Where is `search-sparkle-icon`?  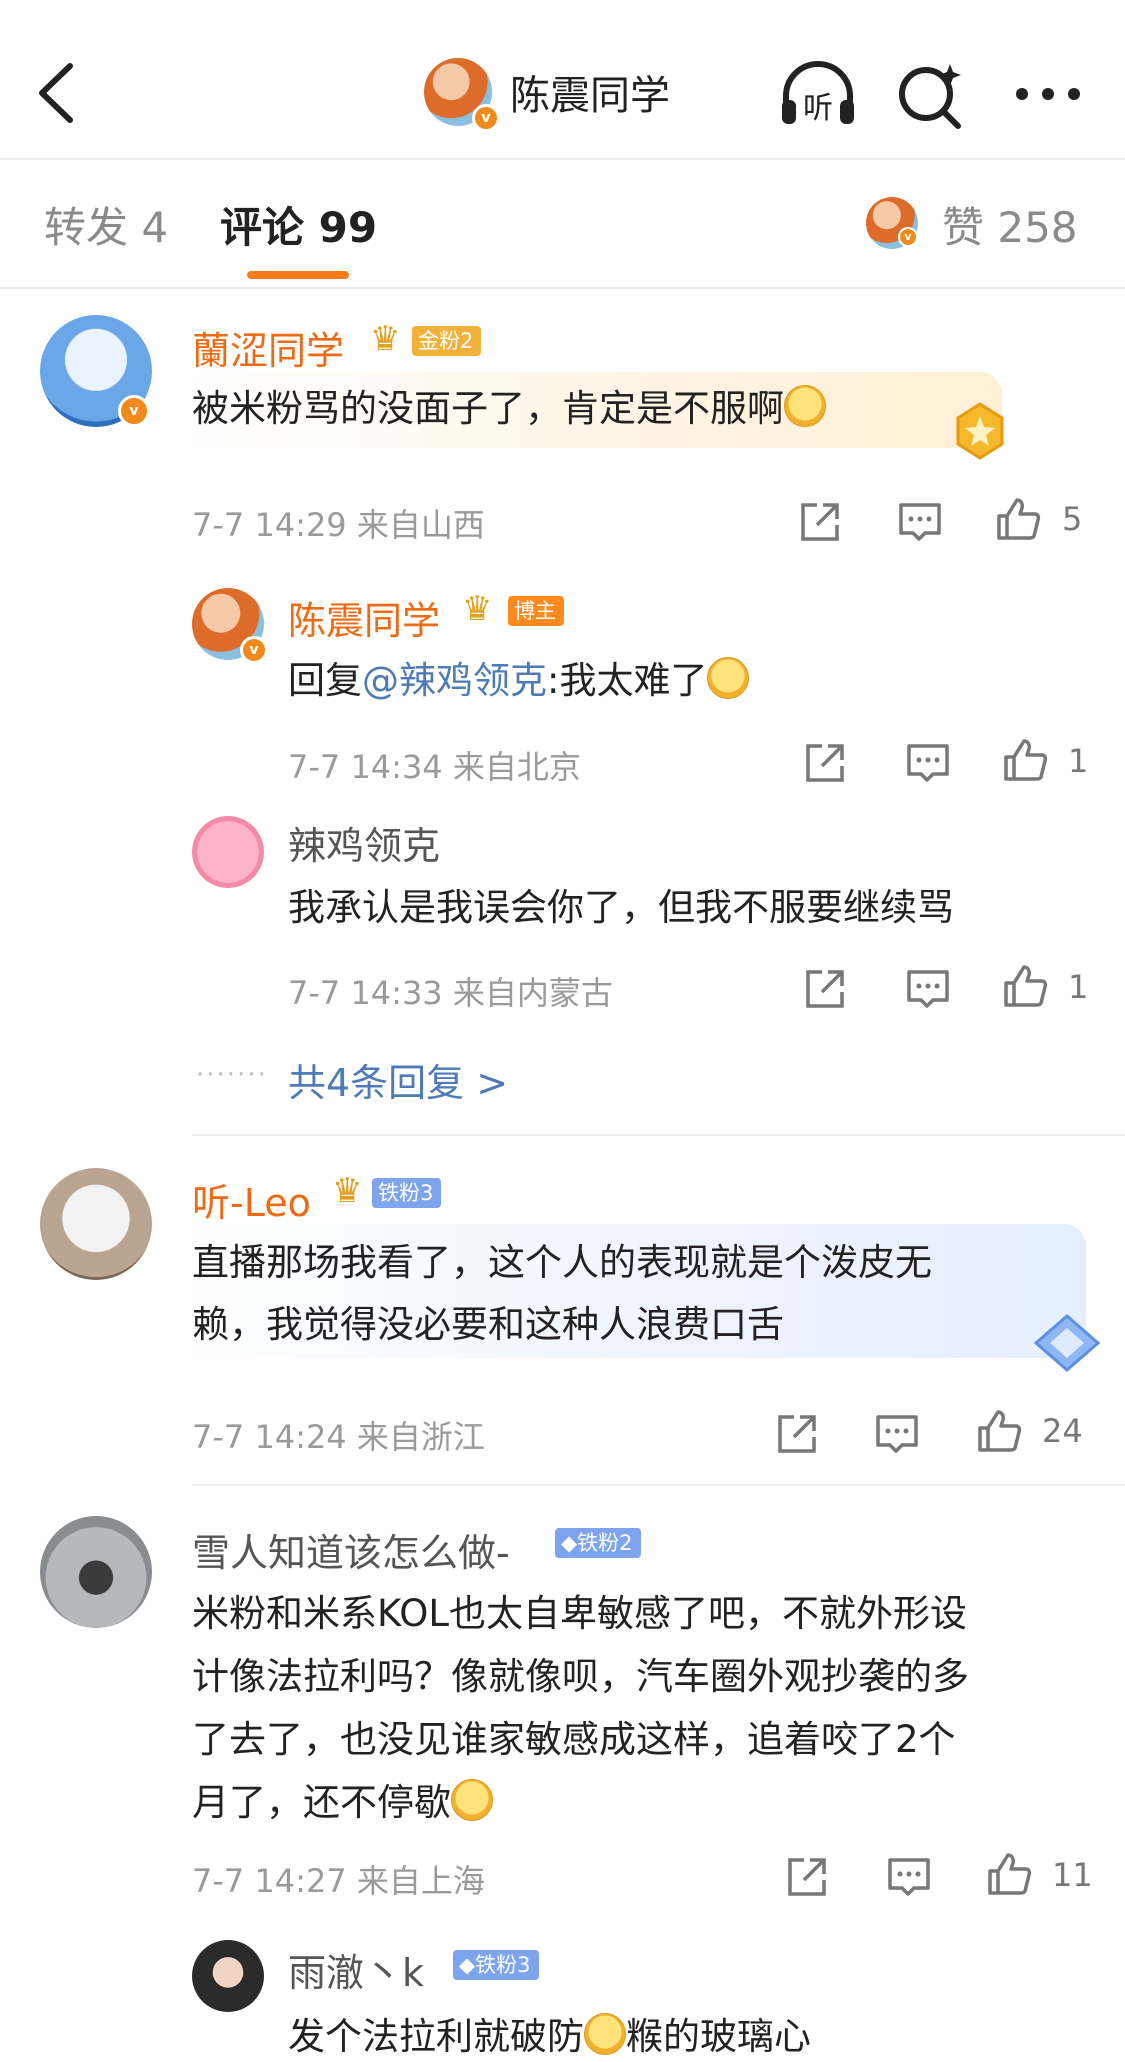 search-sparkle-icon is located at coordinates (932, 94).